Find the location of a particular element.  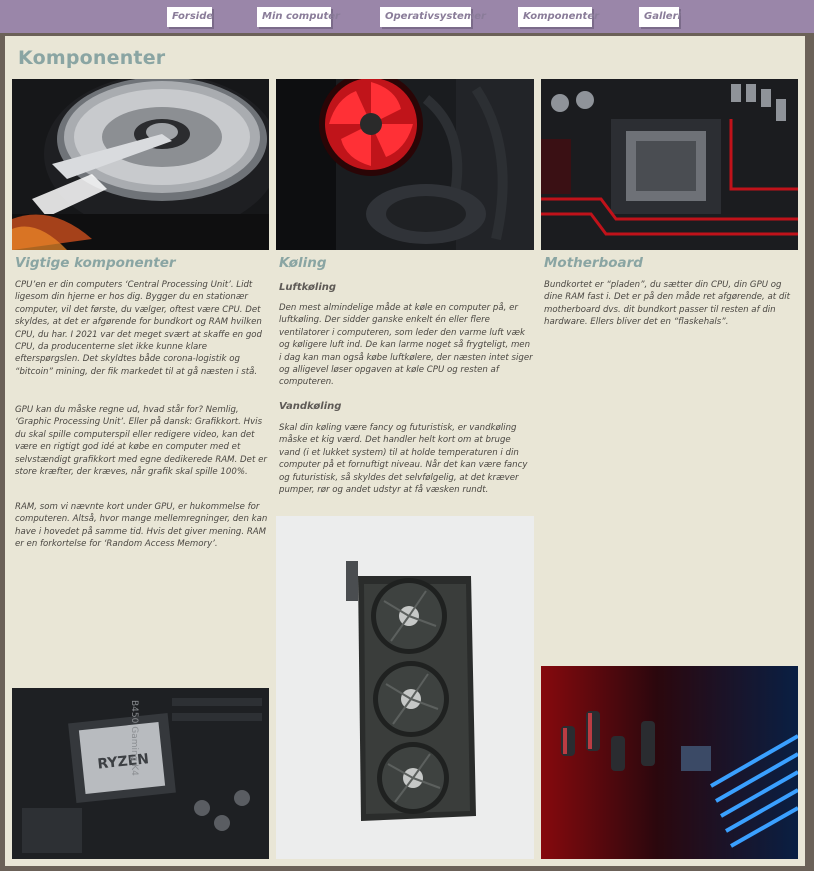

ryzen-cpu-photo: RYZEN B450 Gaming K4 is located at coordinates (140, 773).